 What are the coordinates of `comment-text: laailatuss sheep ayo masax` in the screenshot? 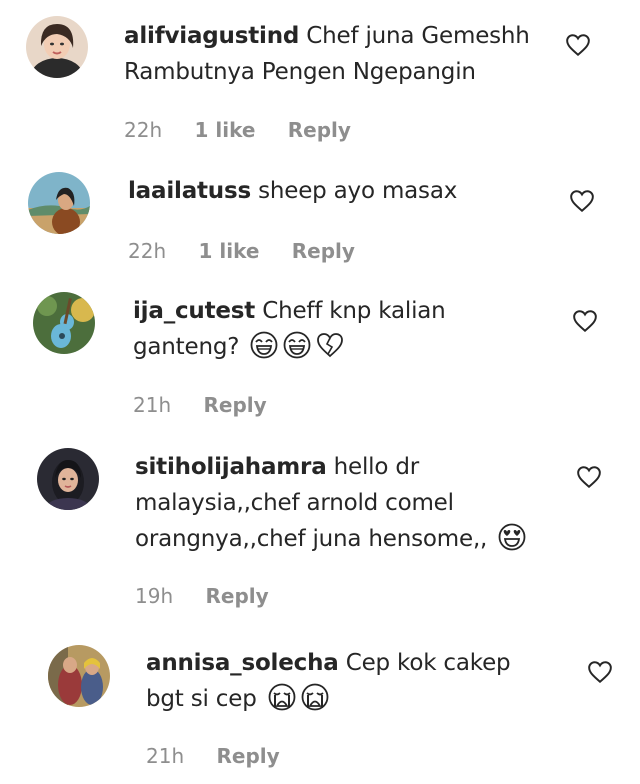 It's located at (292, 191).